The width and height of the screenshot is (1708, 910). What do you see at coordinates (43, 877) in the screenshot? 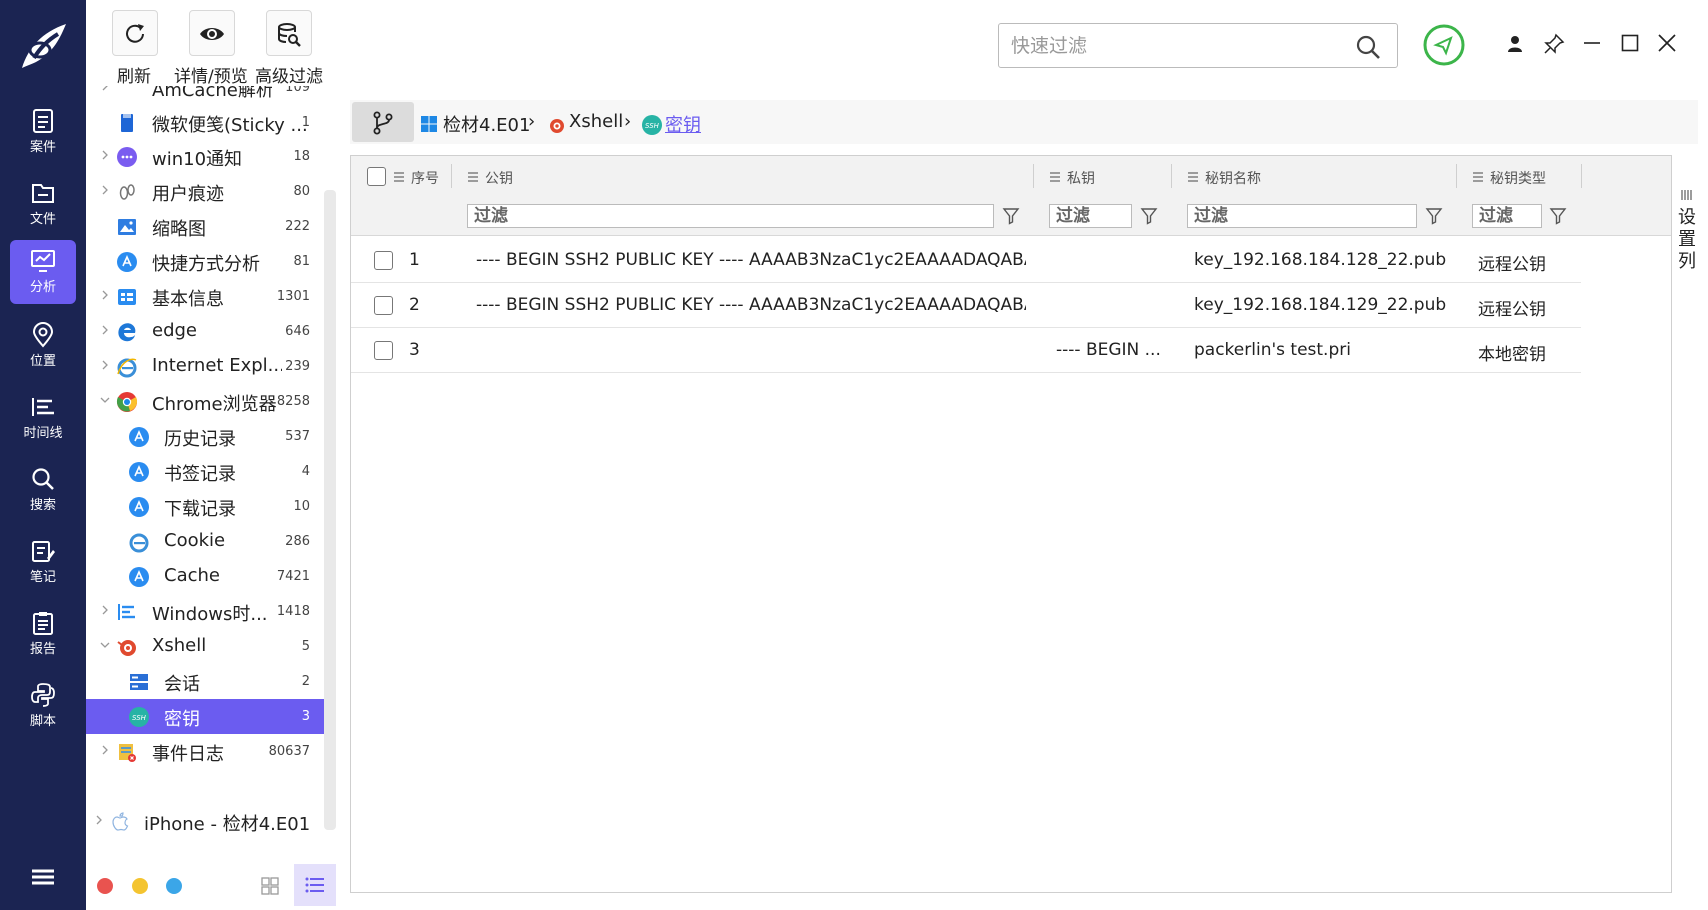
I see `hamburger-menu-icon` at bounding box center [43, 877].